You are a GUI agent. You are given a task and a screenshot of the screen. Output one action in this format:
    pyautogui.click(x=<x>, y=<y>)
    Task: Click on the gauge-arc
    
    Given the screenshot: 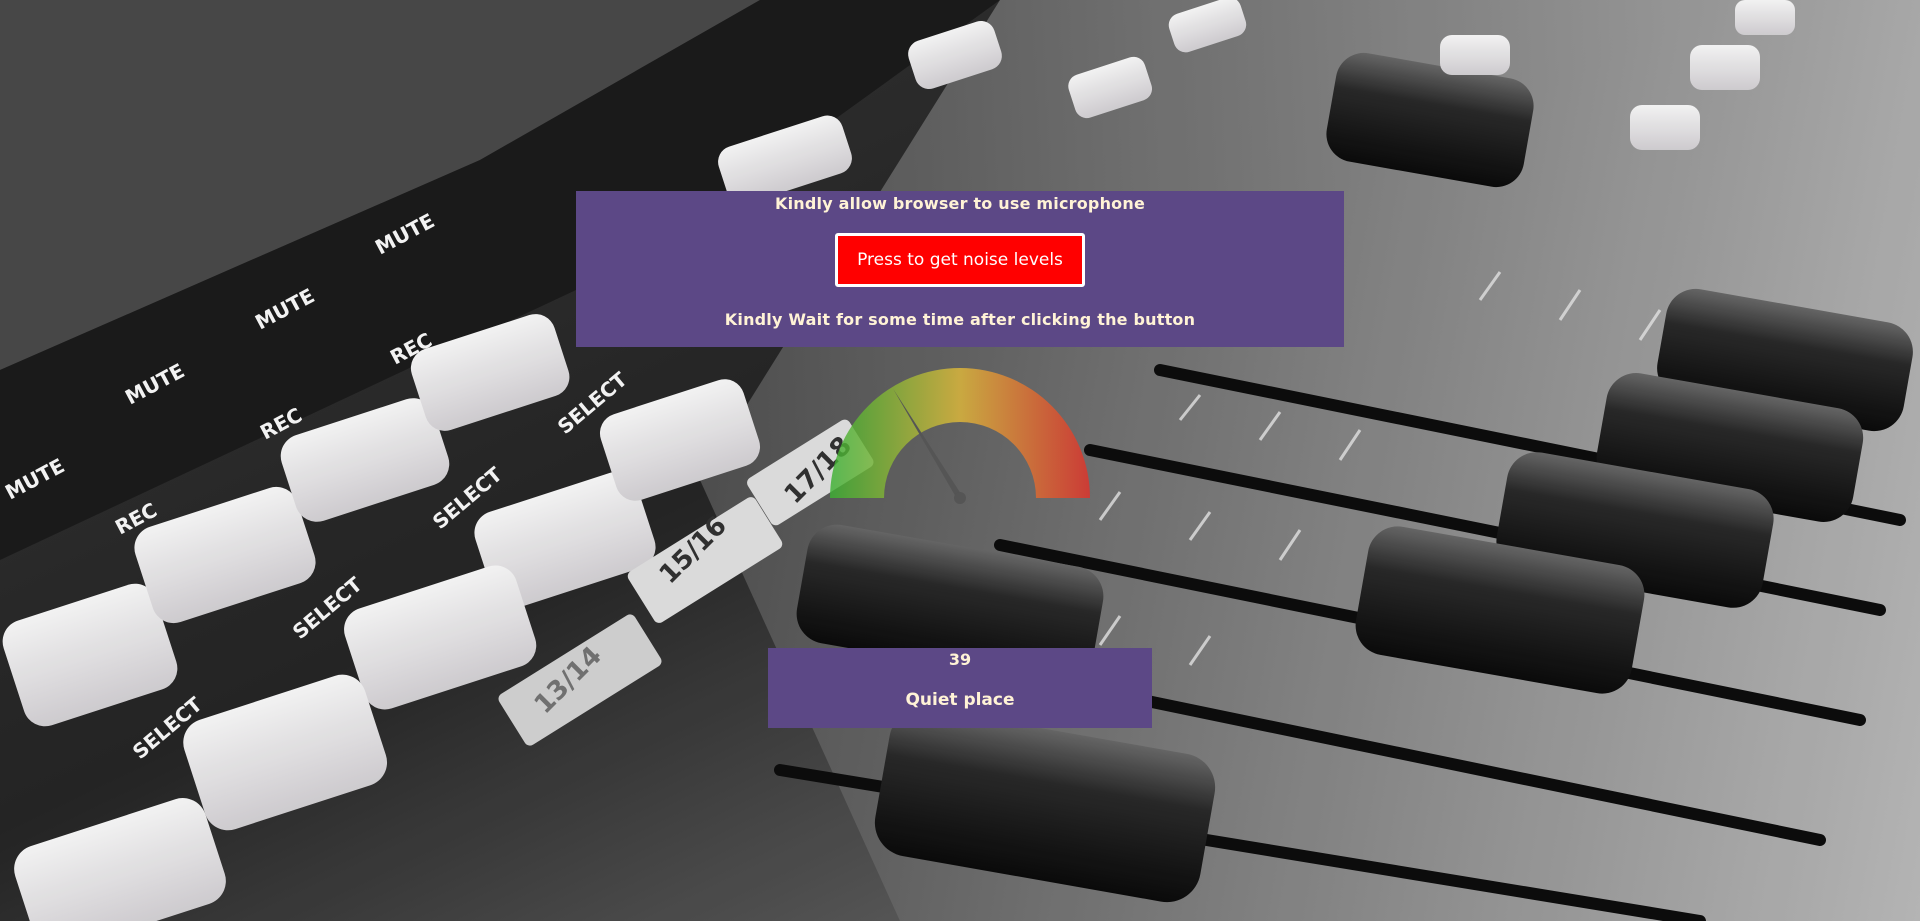 What is the action you would take?
    pyautogui.click(x=960, y=433)
    